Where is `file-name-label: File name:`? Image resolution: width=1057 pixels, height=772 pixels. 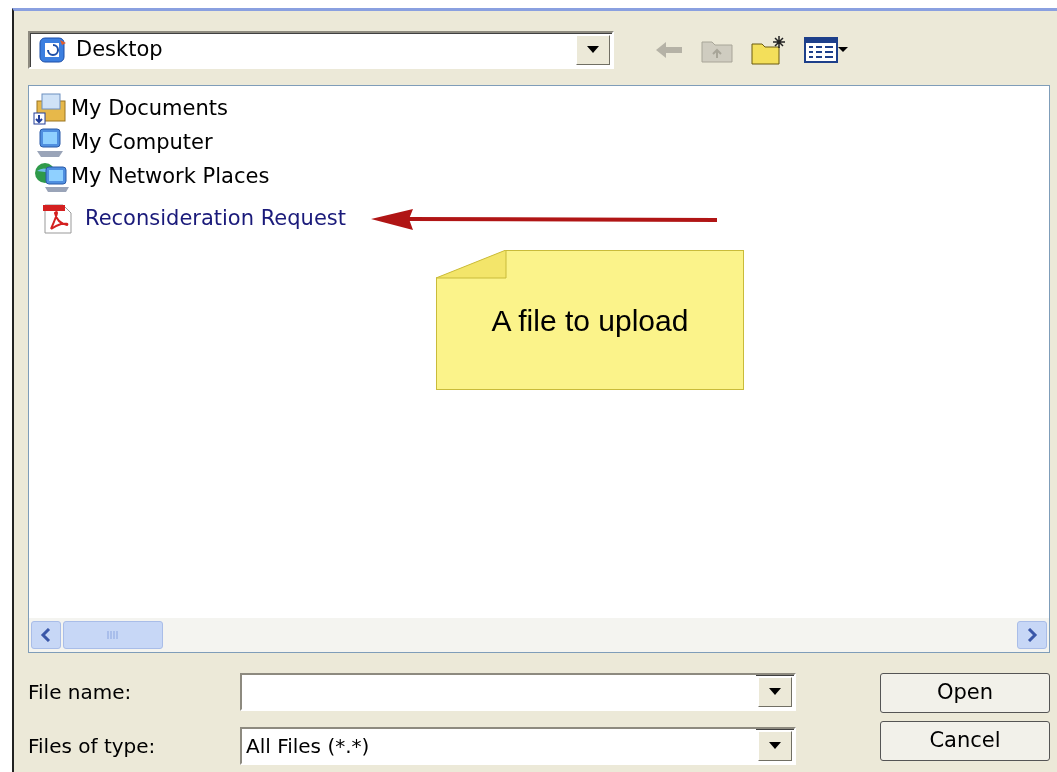 file-name-label: File name: is located at coordinates (80, 692).